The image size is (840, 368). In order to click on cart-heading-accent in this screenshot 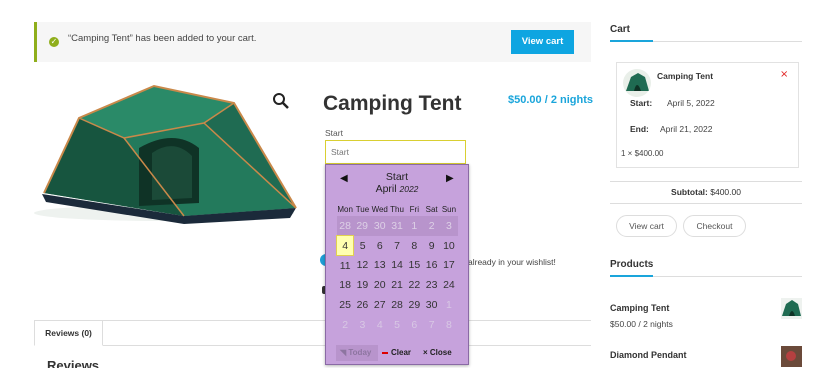, I will do `click(631, 41)`.